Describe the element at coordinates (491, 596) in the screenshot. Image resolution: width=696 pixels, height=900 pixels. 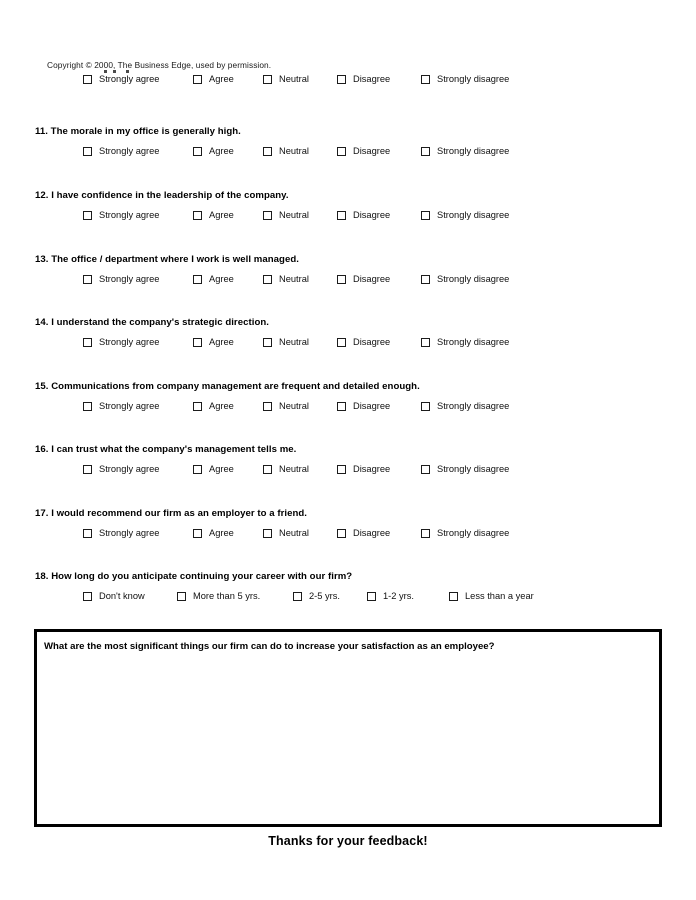
I see `option-5: Less than a year` at that location.